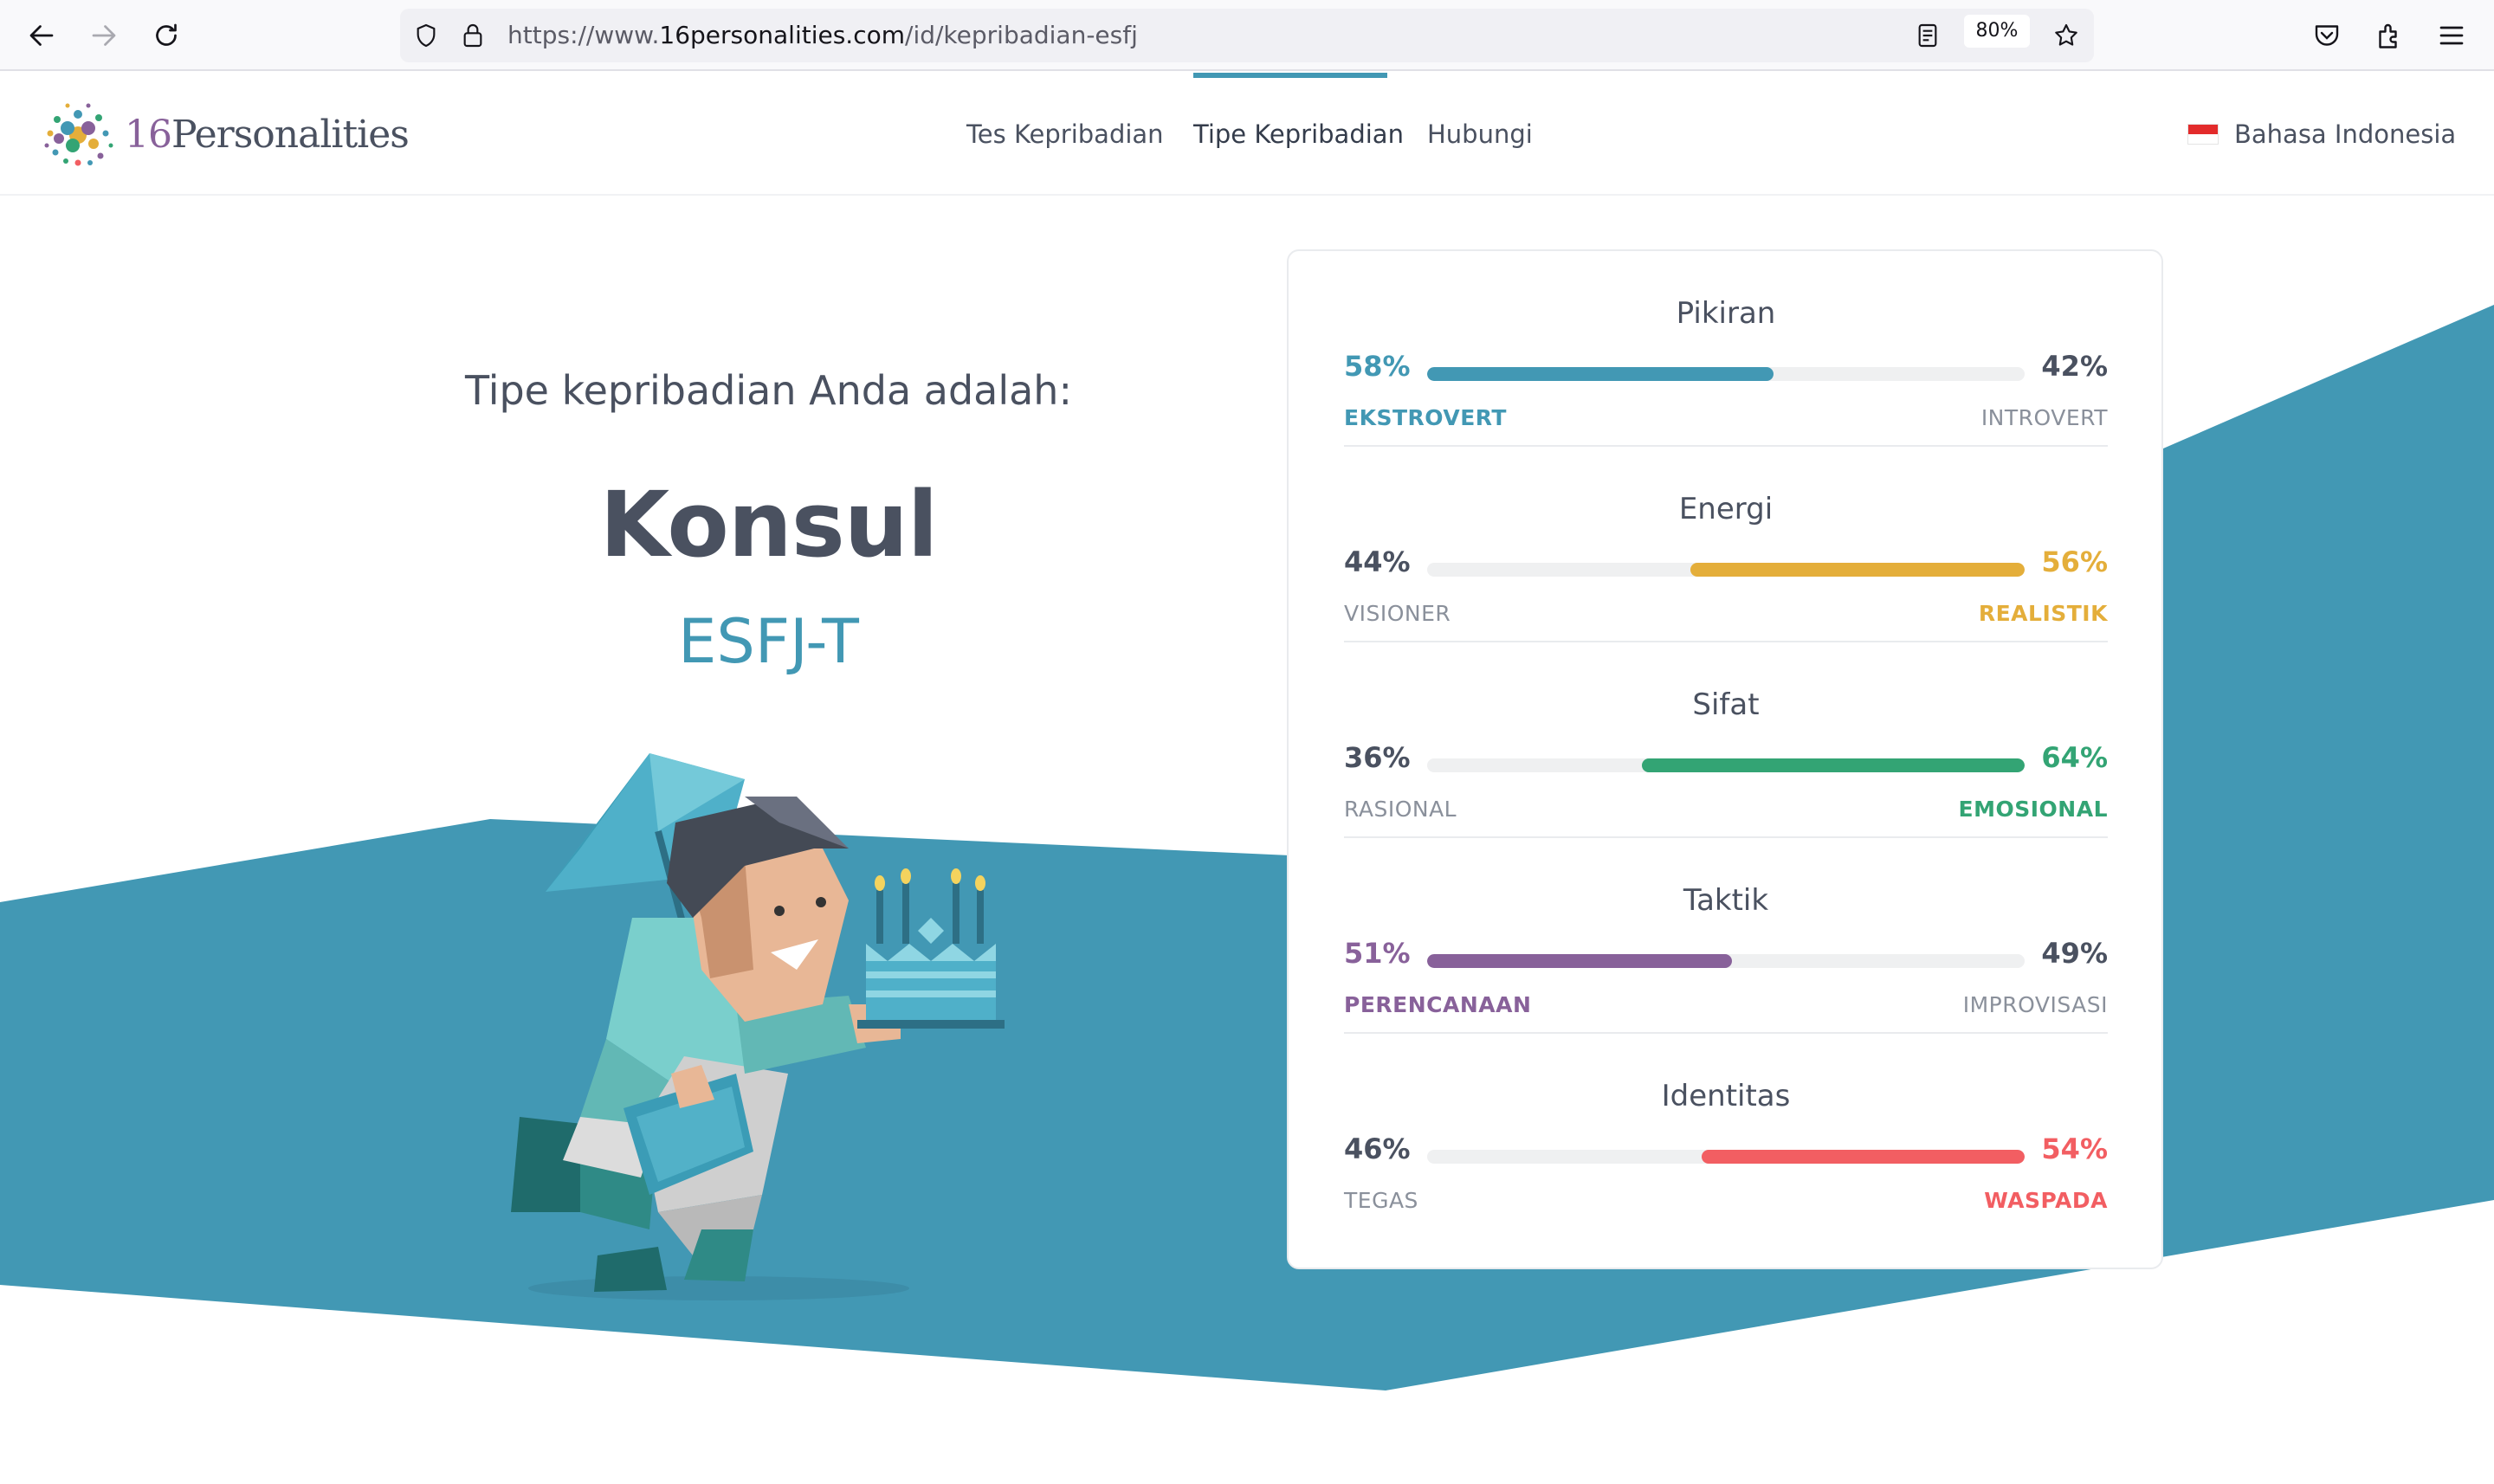 This screenshot has height=1484, width=2494. I want to click on bookmark-star-icon, so click(2066, 35).